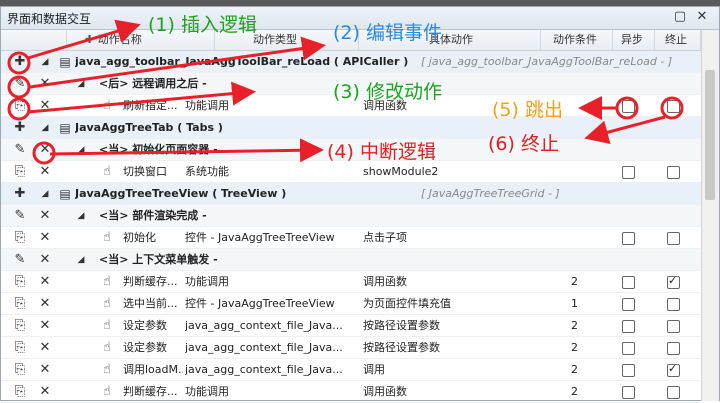  What do you see at coordinates (672, 108) in the screenshot?
I see `highlight-stop-checkbox` at bounding box center [672, 108].